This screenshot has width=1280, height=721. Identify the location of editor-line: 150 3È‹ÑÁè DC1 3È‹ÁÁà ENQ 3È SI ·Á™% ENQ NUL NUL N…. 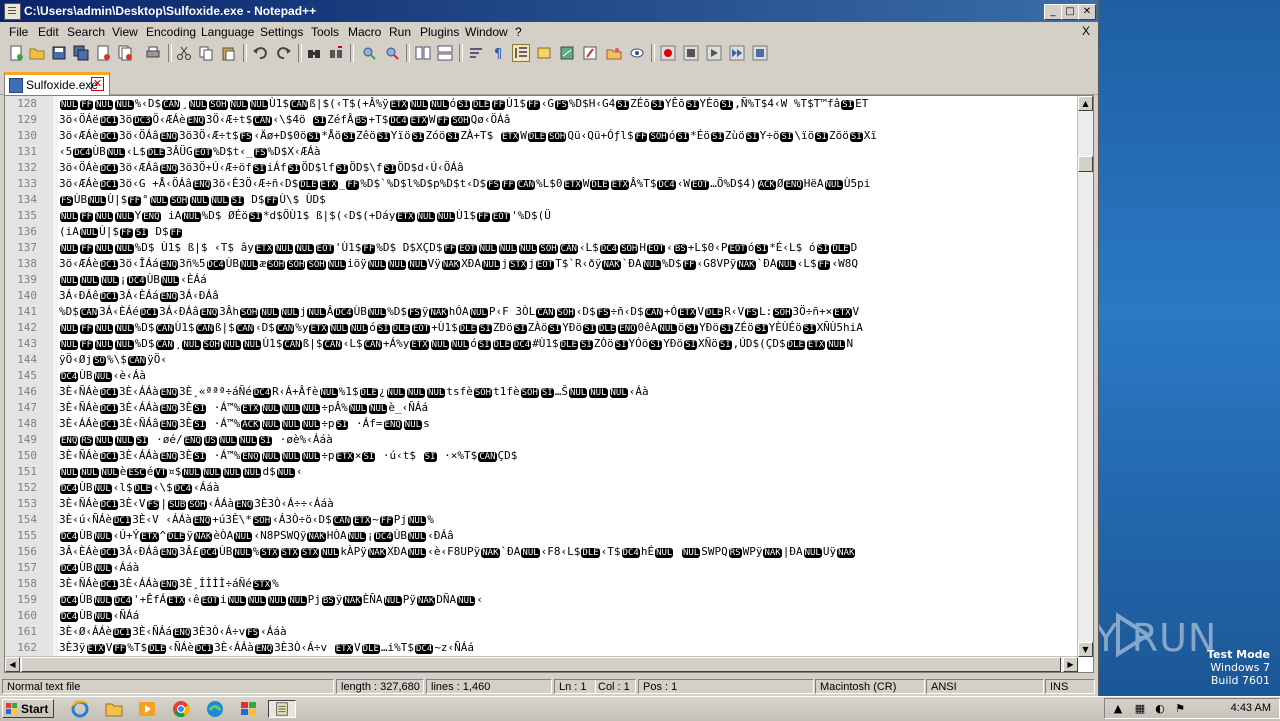
(542, 456).